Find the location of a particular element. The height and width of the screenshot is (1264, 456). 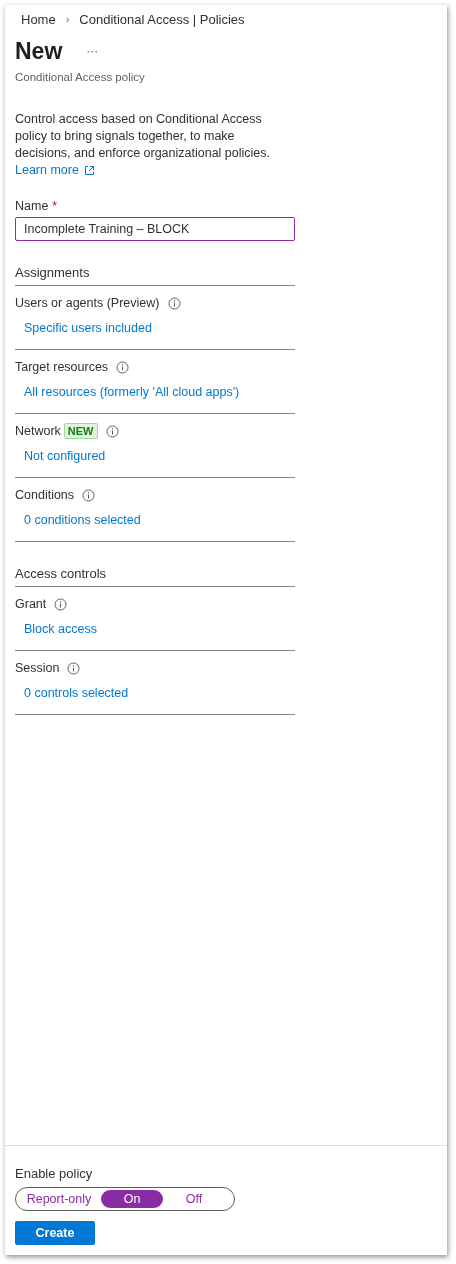

row-value-link: Specific users included is located at coordinates (88, 328).